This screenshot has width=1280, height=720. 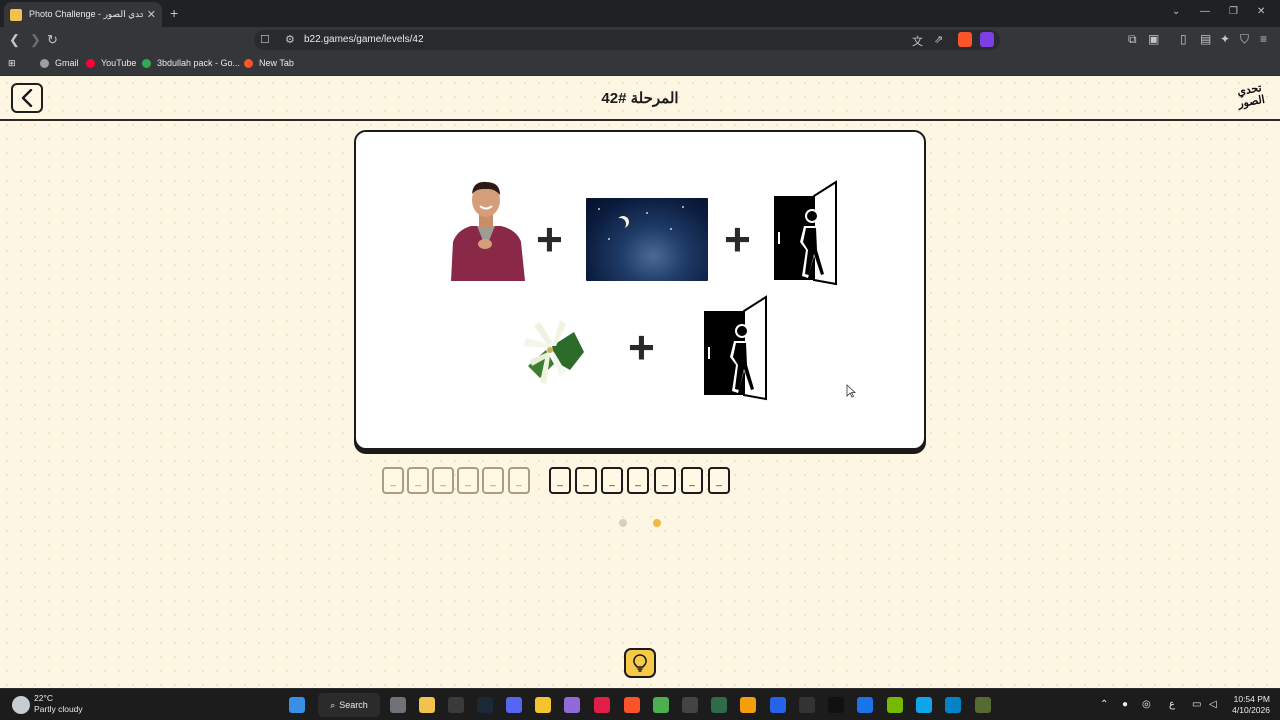 I want to click on url-text: b22.games/game/levels/42, so click(x=364, y=39).